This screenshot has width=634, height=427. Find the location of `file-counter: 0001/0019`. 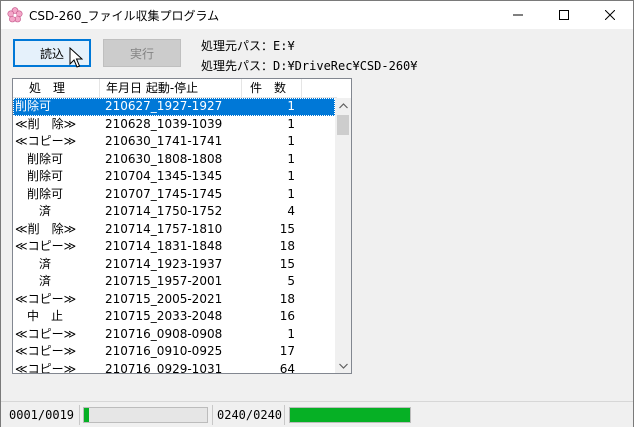

file-counter: 0001/0019 is located at coordinates (42, 415).